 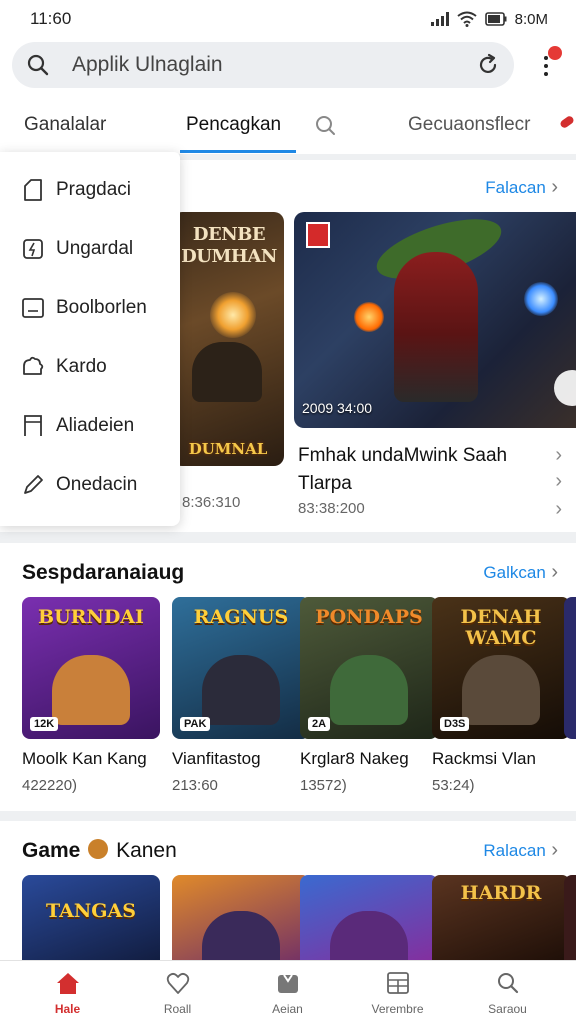 I want to click on thumbnail-tag: 2A, so click(x=319, y=724).